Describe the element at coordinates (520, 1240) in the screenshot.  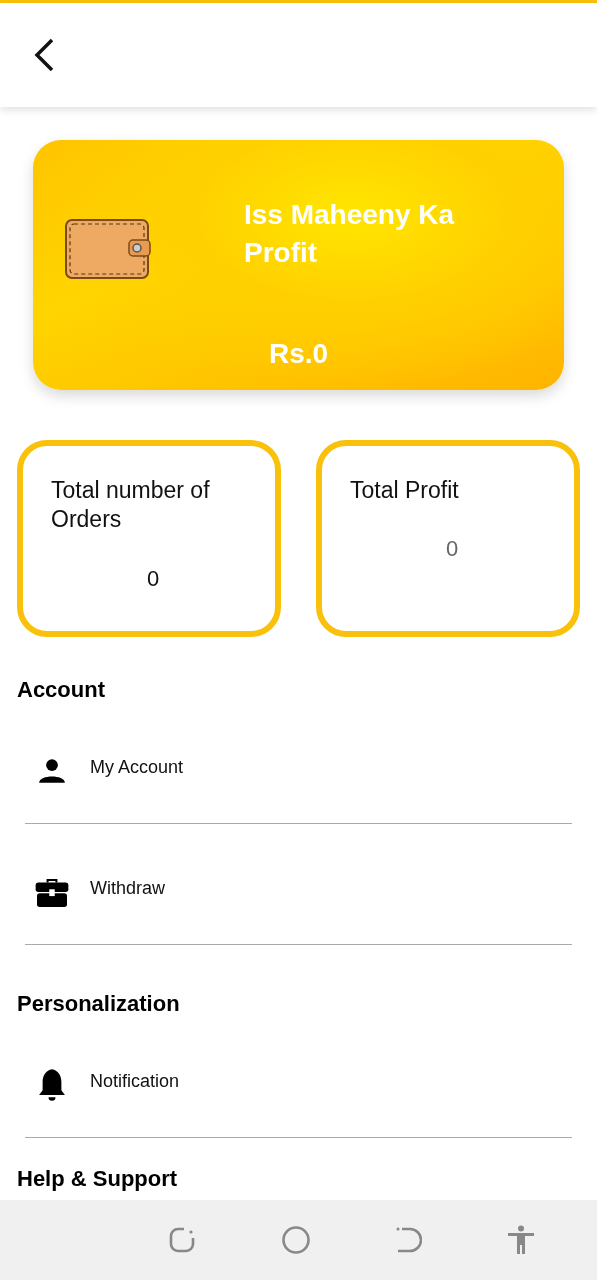
I see `accessibility-icon` at that location.